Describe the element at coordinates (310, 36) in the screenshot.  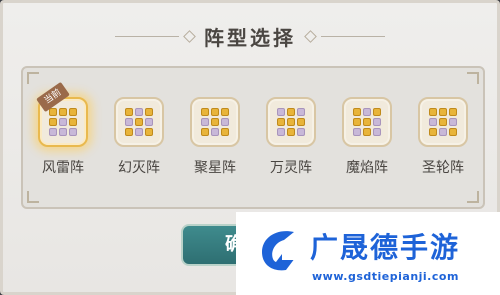
I see `title-ornament-right` at that location.